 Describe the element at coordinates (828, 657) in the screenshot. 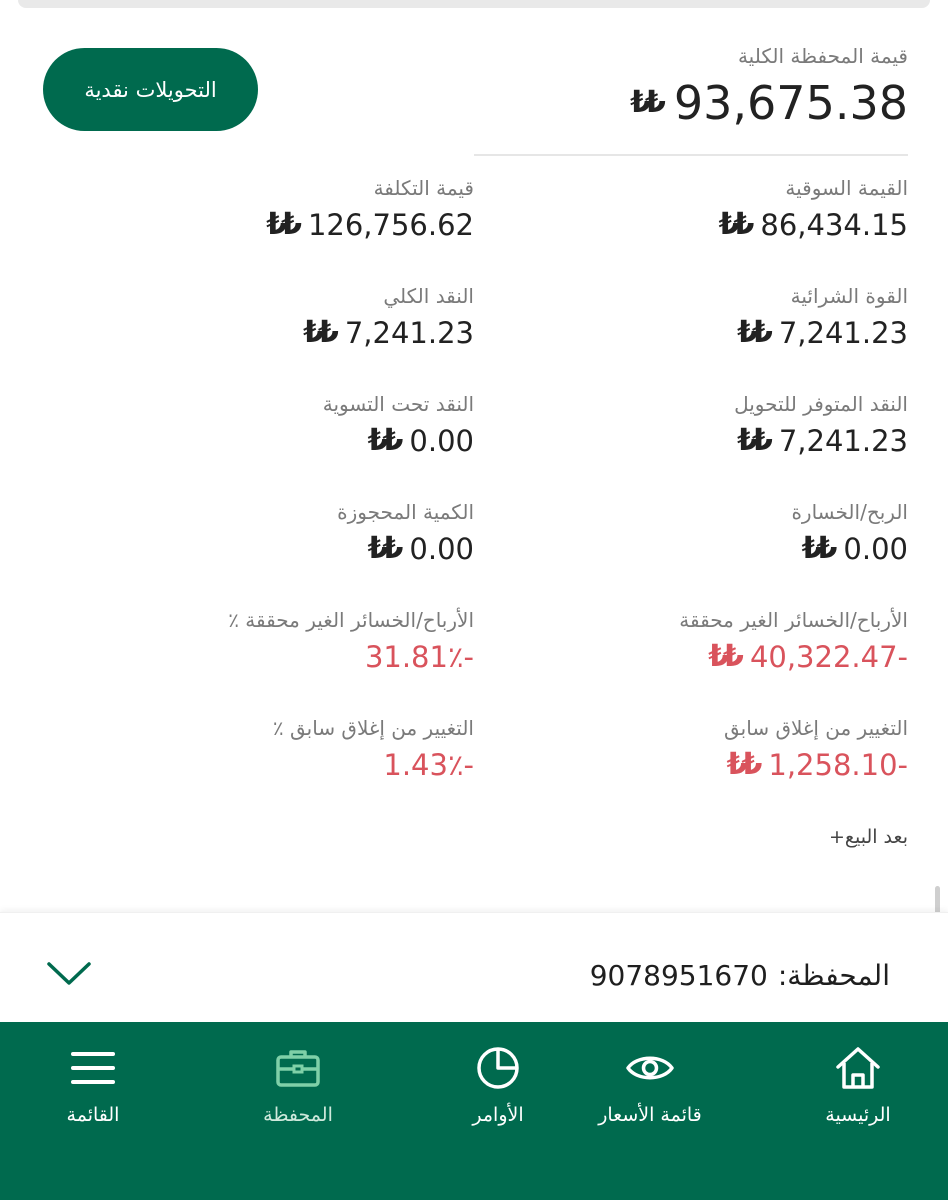

I see `metric-amount: 40,322.47-` at that location.